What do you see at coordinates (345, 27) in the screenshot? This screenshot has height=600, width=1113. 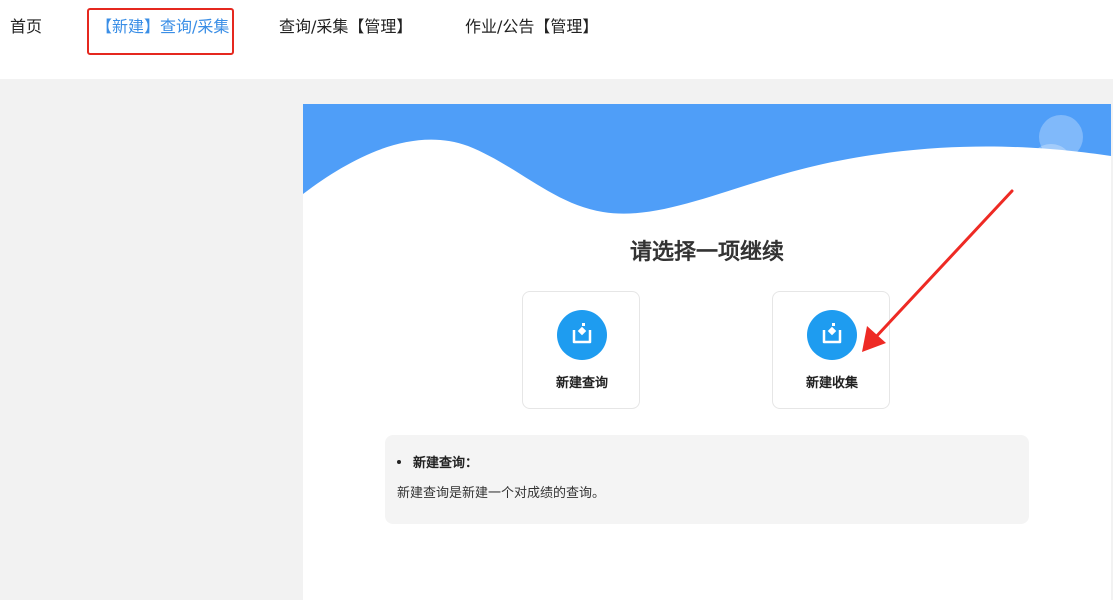 I see `nav-item-query-collection-manage: 查询/采集【管理】` at bounding box center [345, 27].